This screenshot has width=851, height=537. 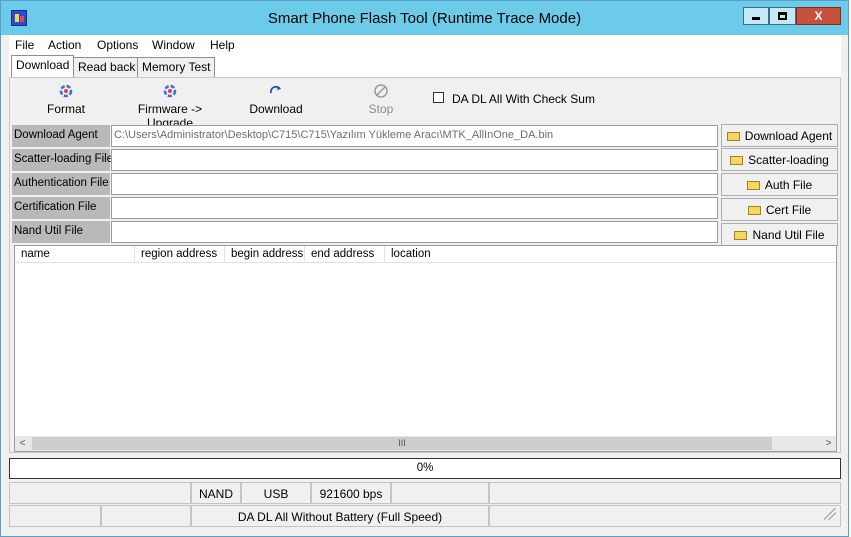 I want to click on firmware-upgrade-icon, so click(x=170, y=91).